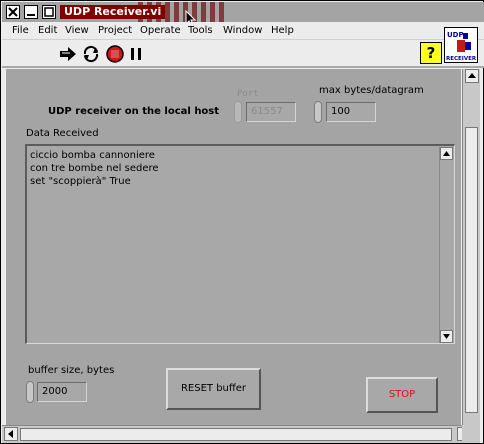 The image size is (484, 444). Describe the element at coordinates (71, 370) in the screenshot. I see `buffer-size-label: buffer size, bytes` at that location.